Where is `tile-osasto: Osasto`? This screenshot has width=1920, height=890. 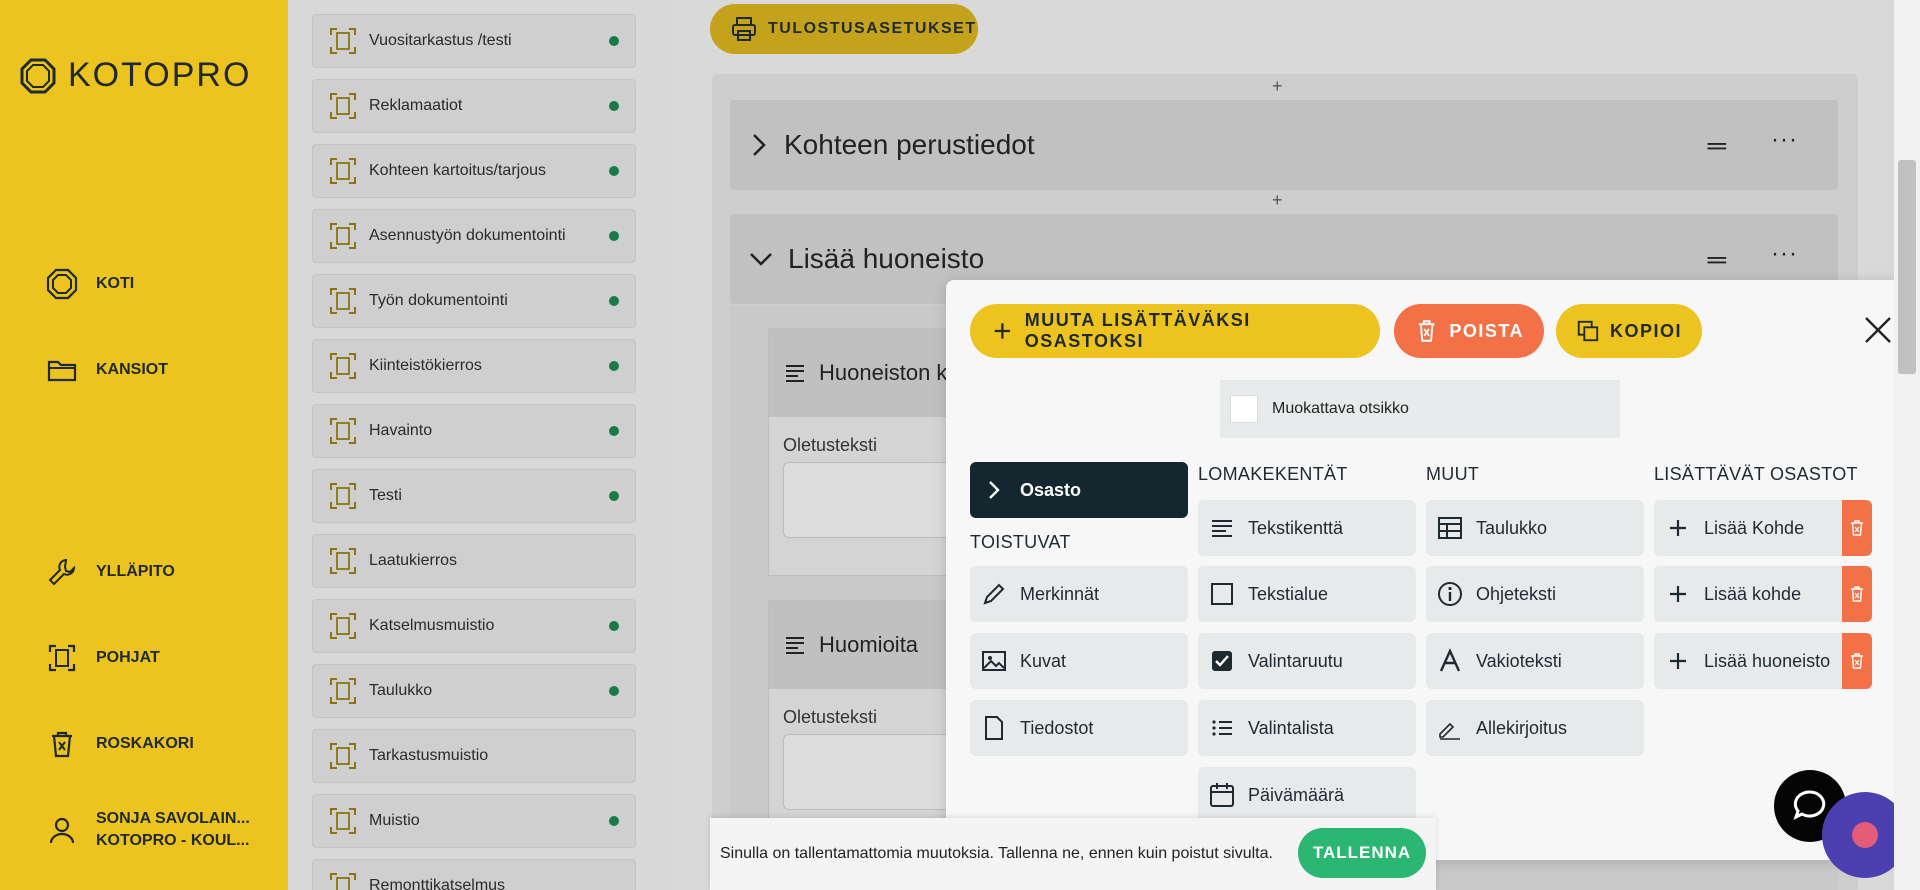 tile-osasto: Osasto is located at coordinates (1079, 490).